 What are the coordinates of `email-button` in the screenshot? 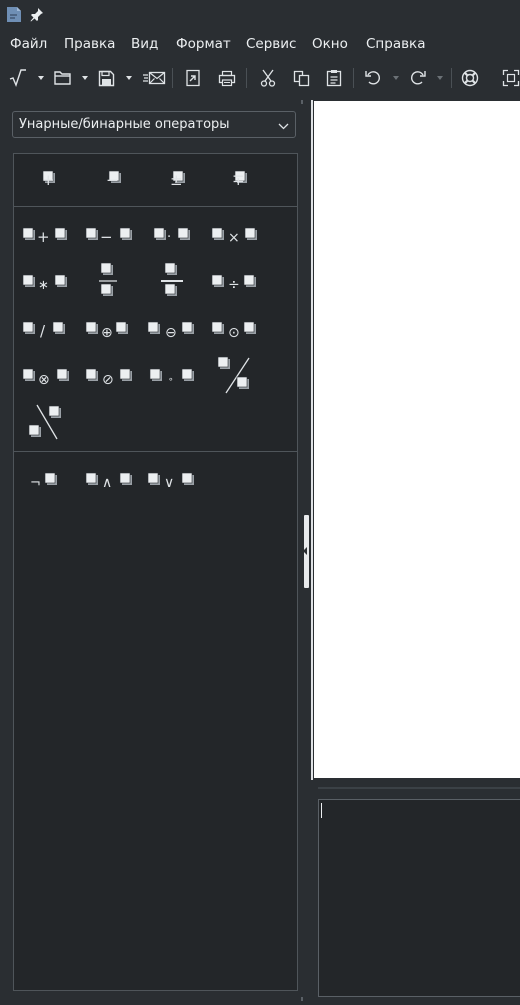 It's located at (154, 78).